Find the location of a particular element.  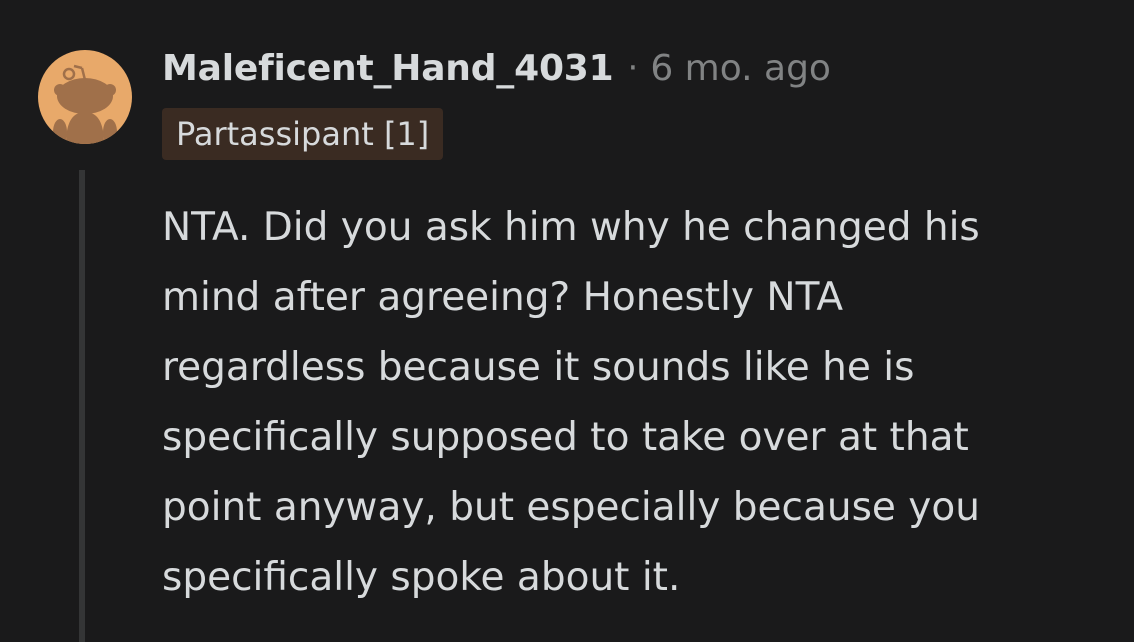

comment-timestamp: 6 mo. ago is located at coordinates (740, 68).